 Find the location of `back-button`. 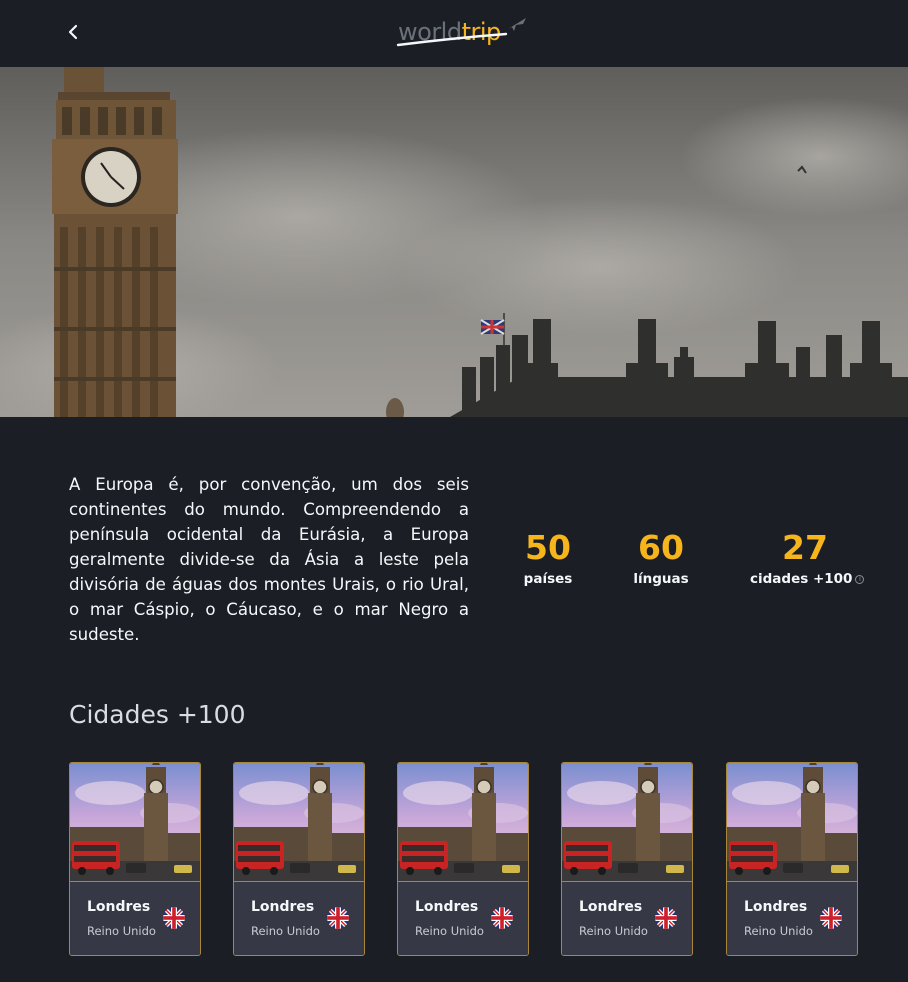

back-button is located at coordinates (73, 32).